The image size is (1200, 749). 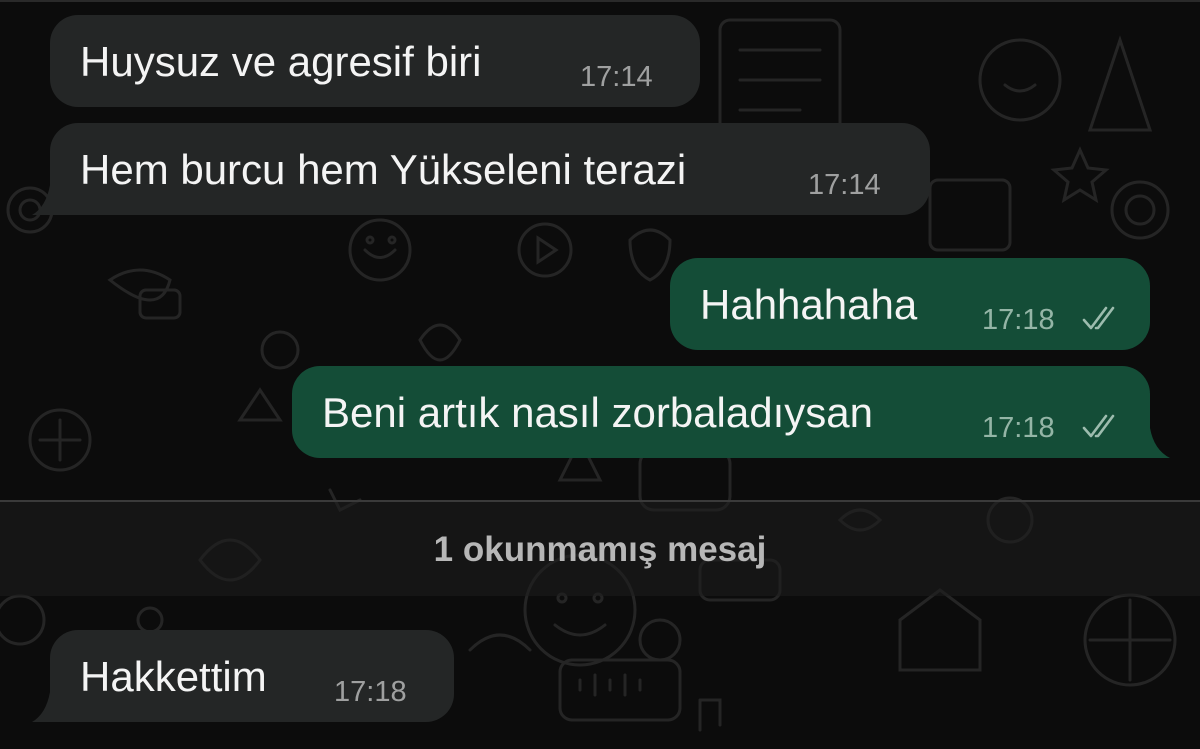 I want to click on unread-messages-label: 1 okunmamış mesaj, so click(x=600, y=549).